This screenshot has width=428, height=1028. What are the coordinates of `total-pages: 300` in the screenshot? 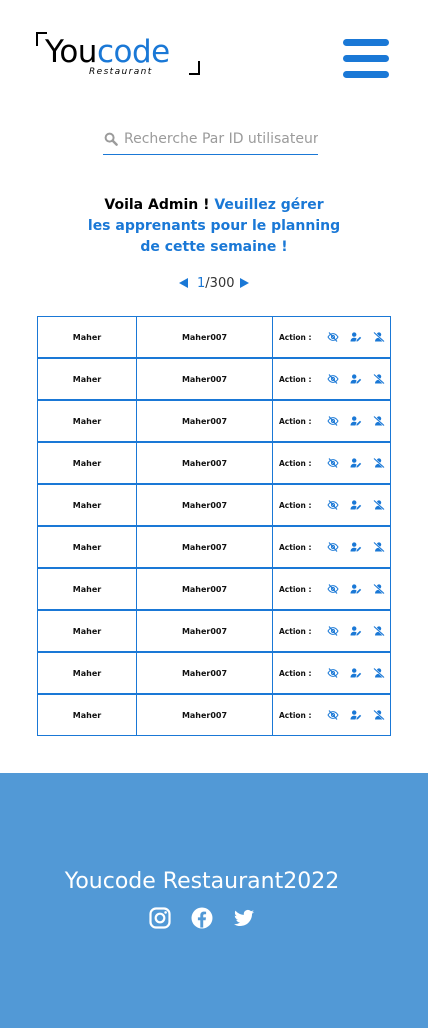 It's located at (222, 283).